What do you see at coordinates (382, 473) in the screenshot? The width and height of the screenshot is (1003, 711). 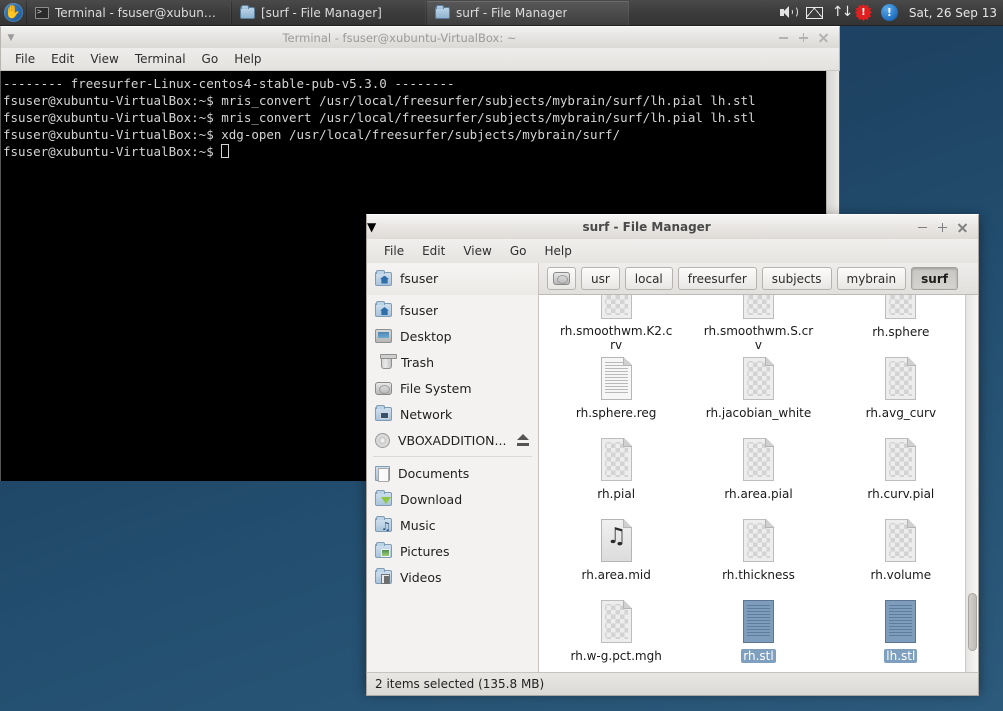 I see `documents-folder-icon` at bounding box center [382, 473].